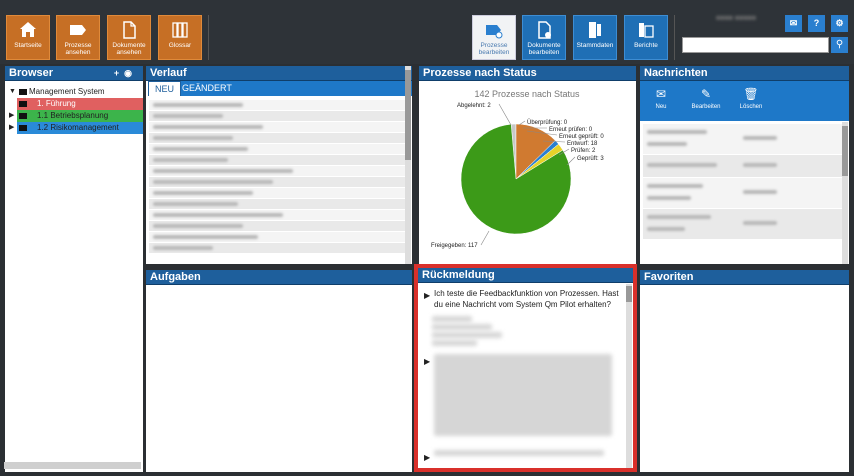 This screenshot has height=476, width=854. What do you see at coordinates (175, 277) in the screenshot?
I see `tasks-title: Aufgaben` at bounding box center [175, 277].